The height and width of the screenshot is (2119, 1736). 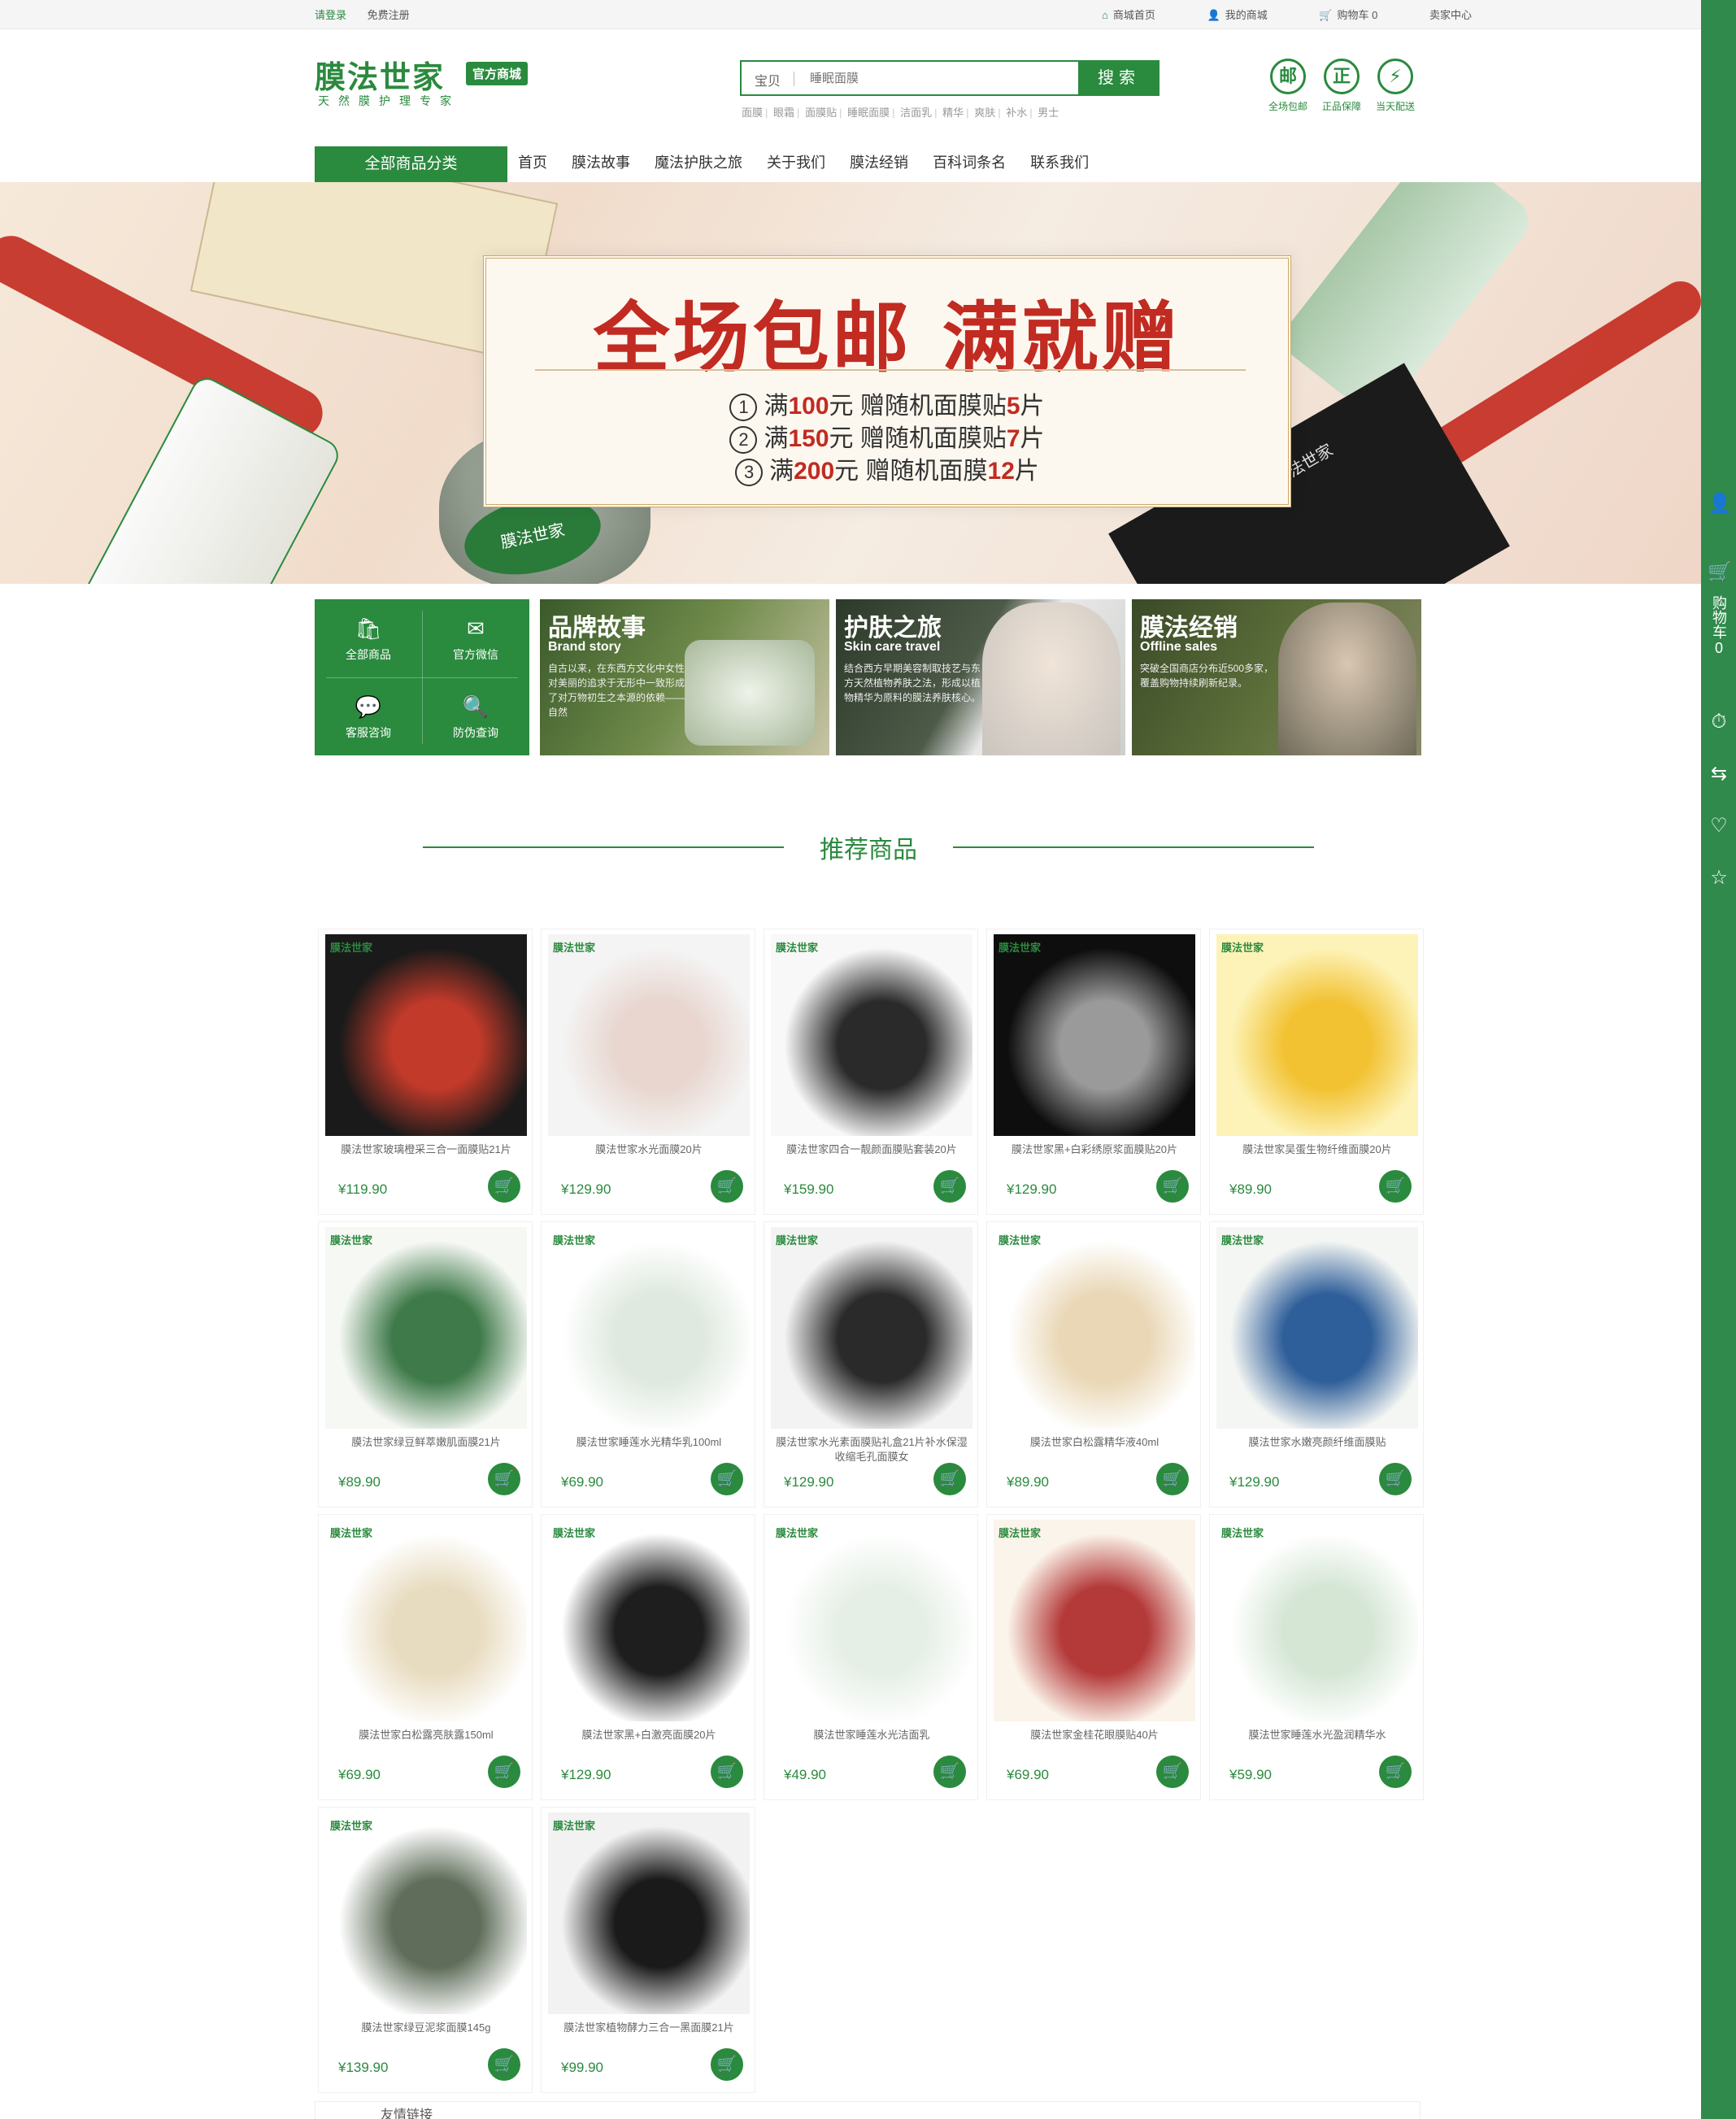 What do you see at coordinates (932, 78) in the screenshot?
I see `search-input` at bounding box center [932, 78].